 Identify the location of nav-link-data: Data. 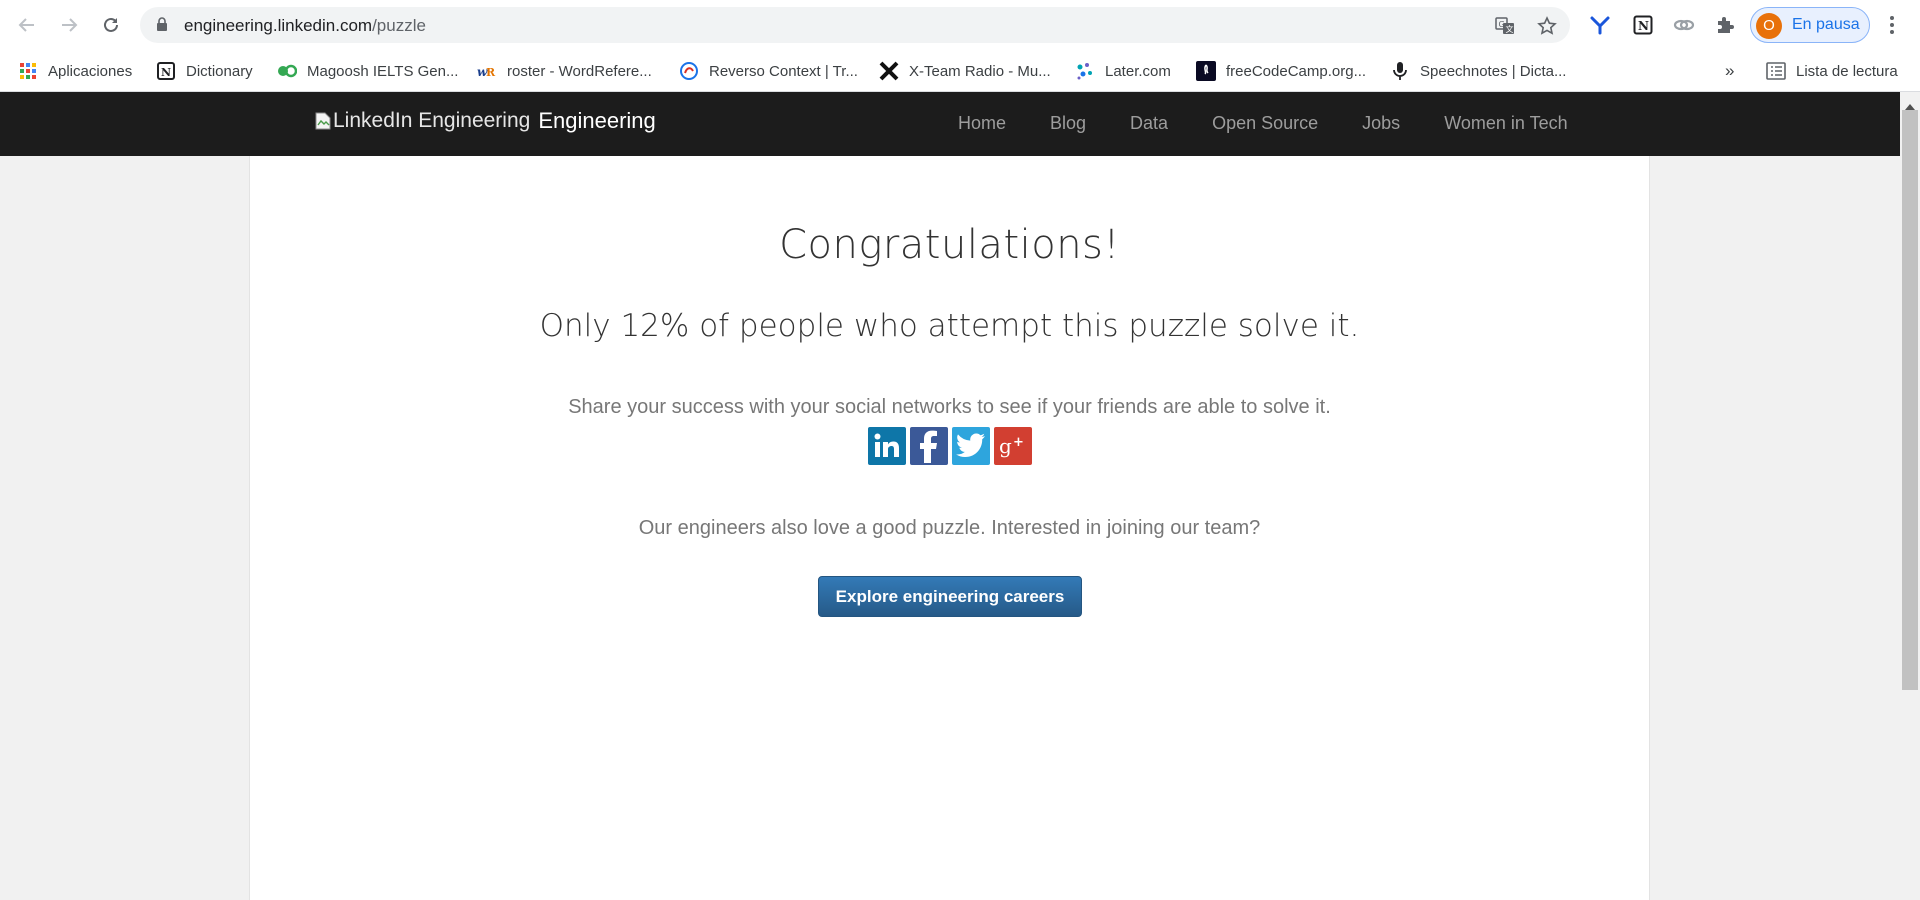
(1149, 123).